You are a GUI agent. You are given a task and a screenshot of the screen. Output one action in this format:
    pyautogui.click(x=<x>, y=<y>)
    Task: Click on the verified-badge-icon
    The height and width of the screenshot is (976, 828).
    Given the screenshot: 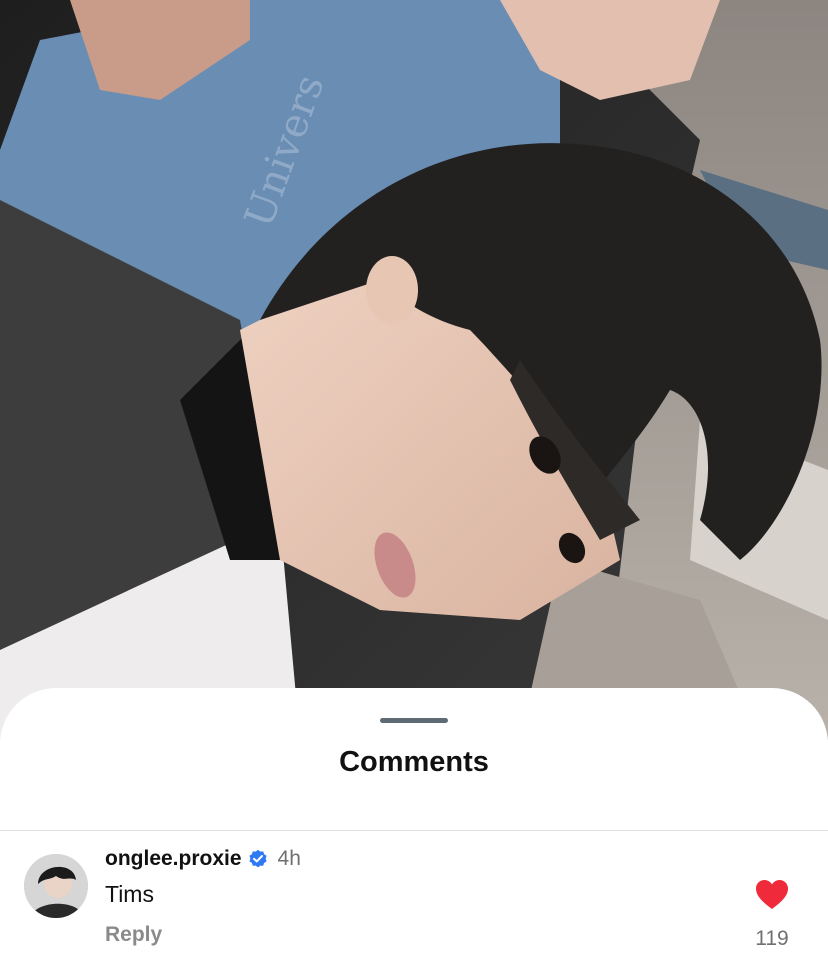 What is the action you would take?
    pyautogui.click(x=258, y=859)
    